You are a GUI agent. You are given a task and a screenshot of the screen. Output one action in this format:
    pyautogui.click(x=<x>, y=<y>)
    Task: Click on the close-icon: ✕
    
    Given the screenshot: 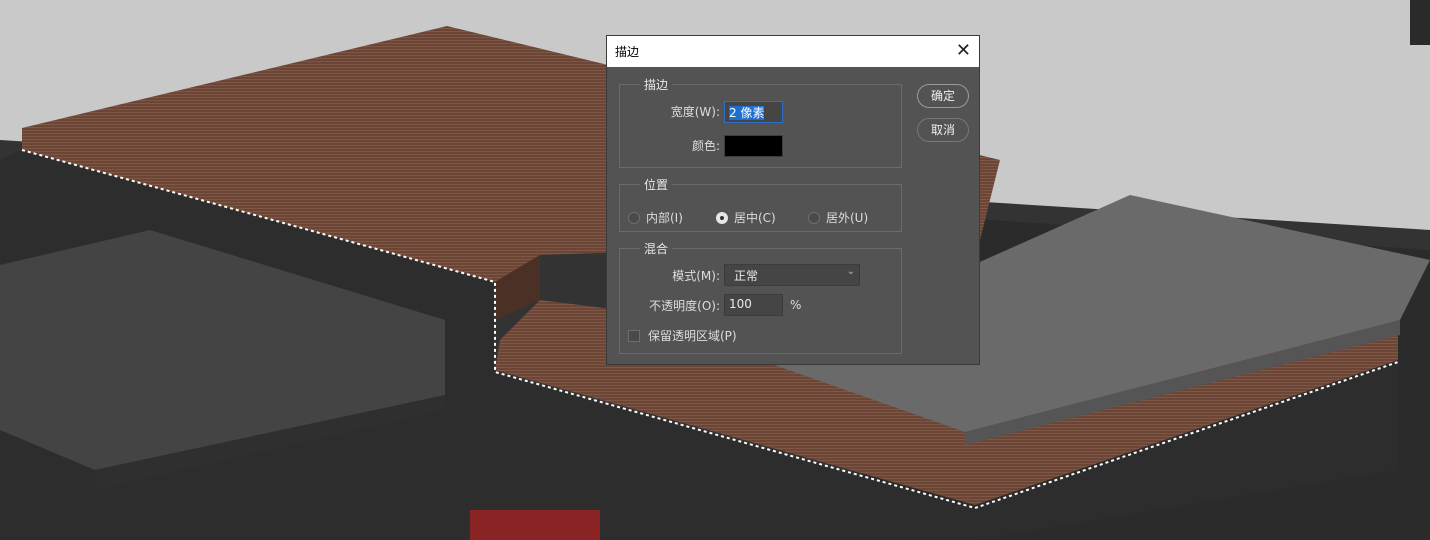 What is the action you would take?
    pyautogui.click(x=963, y=50)
    